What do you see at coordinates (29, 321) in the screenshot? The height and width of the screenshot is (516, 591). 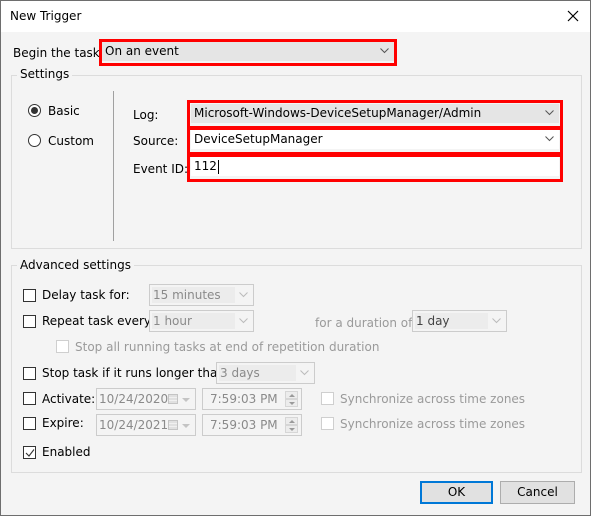 I see `repeat-task-checkbox` at bounding box center [29, 321].